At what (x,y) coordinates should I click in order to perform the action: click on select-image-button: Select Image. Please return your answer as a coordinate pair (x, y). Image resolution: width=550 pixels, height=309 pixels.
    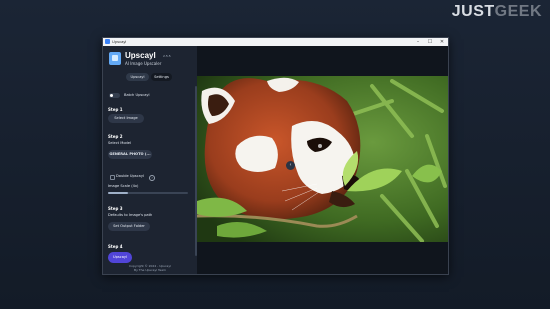
    Looking at the image, I should click on (126, 118).